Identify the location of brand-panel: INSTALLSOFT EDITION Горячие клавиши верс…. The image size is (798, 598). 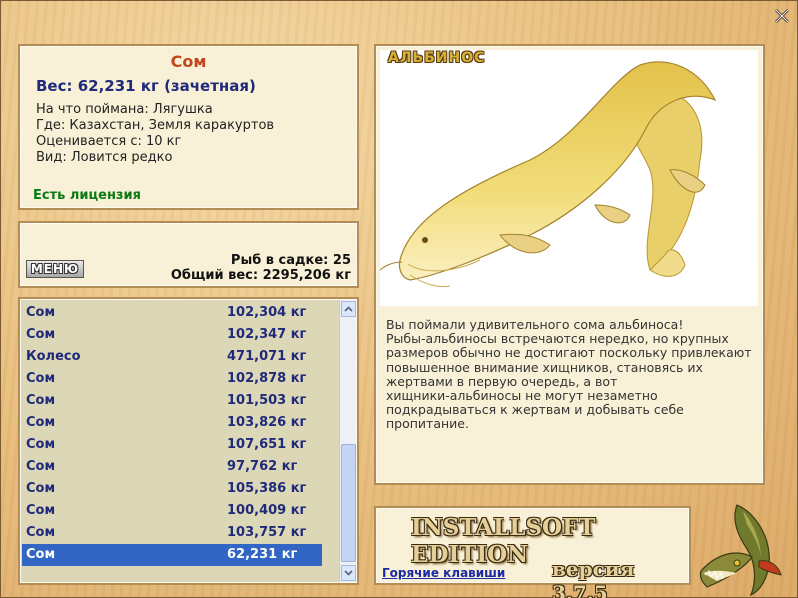
(532, 552).